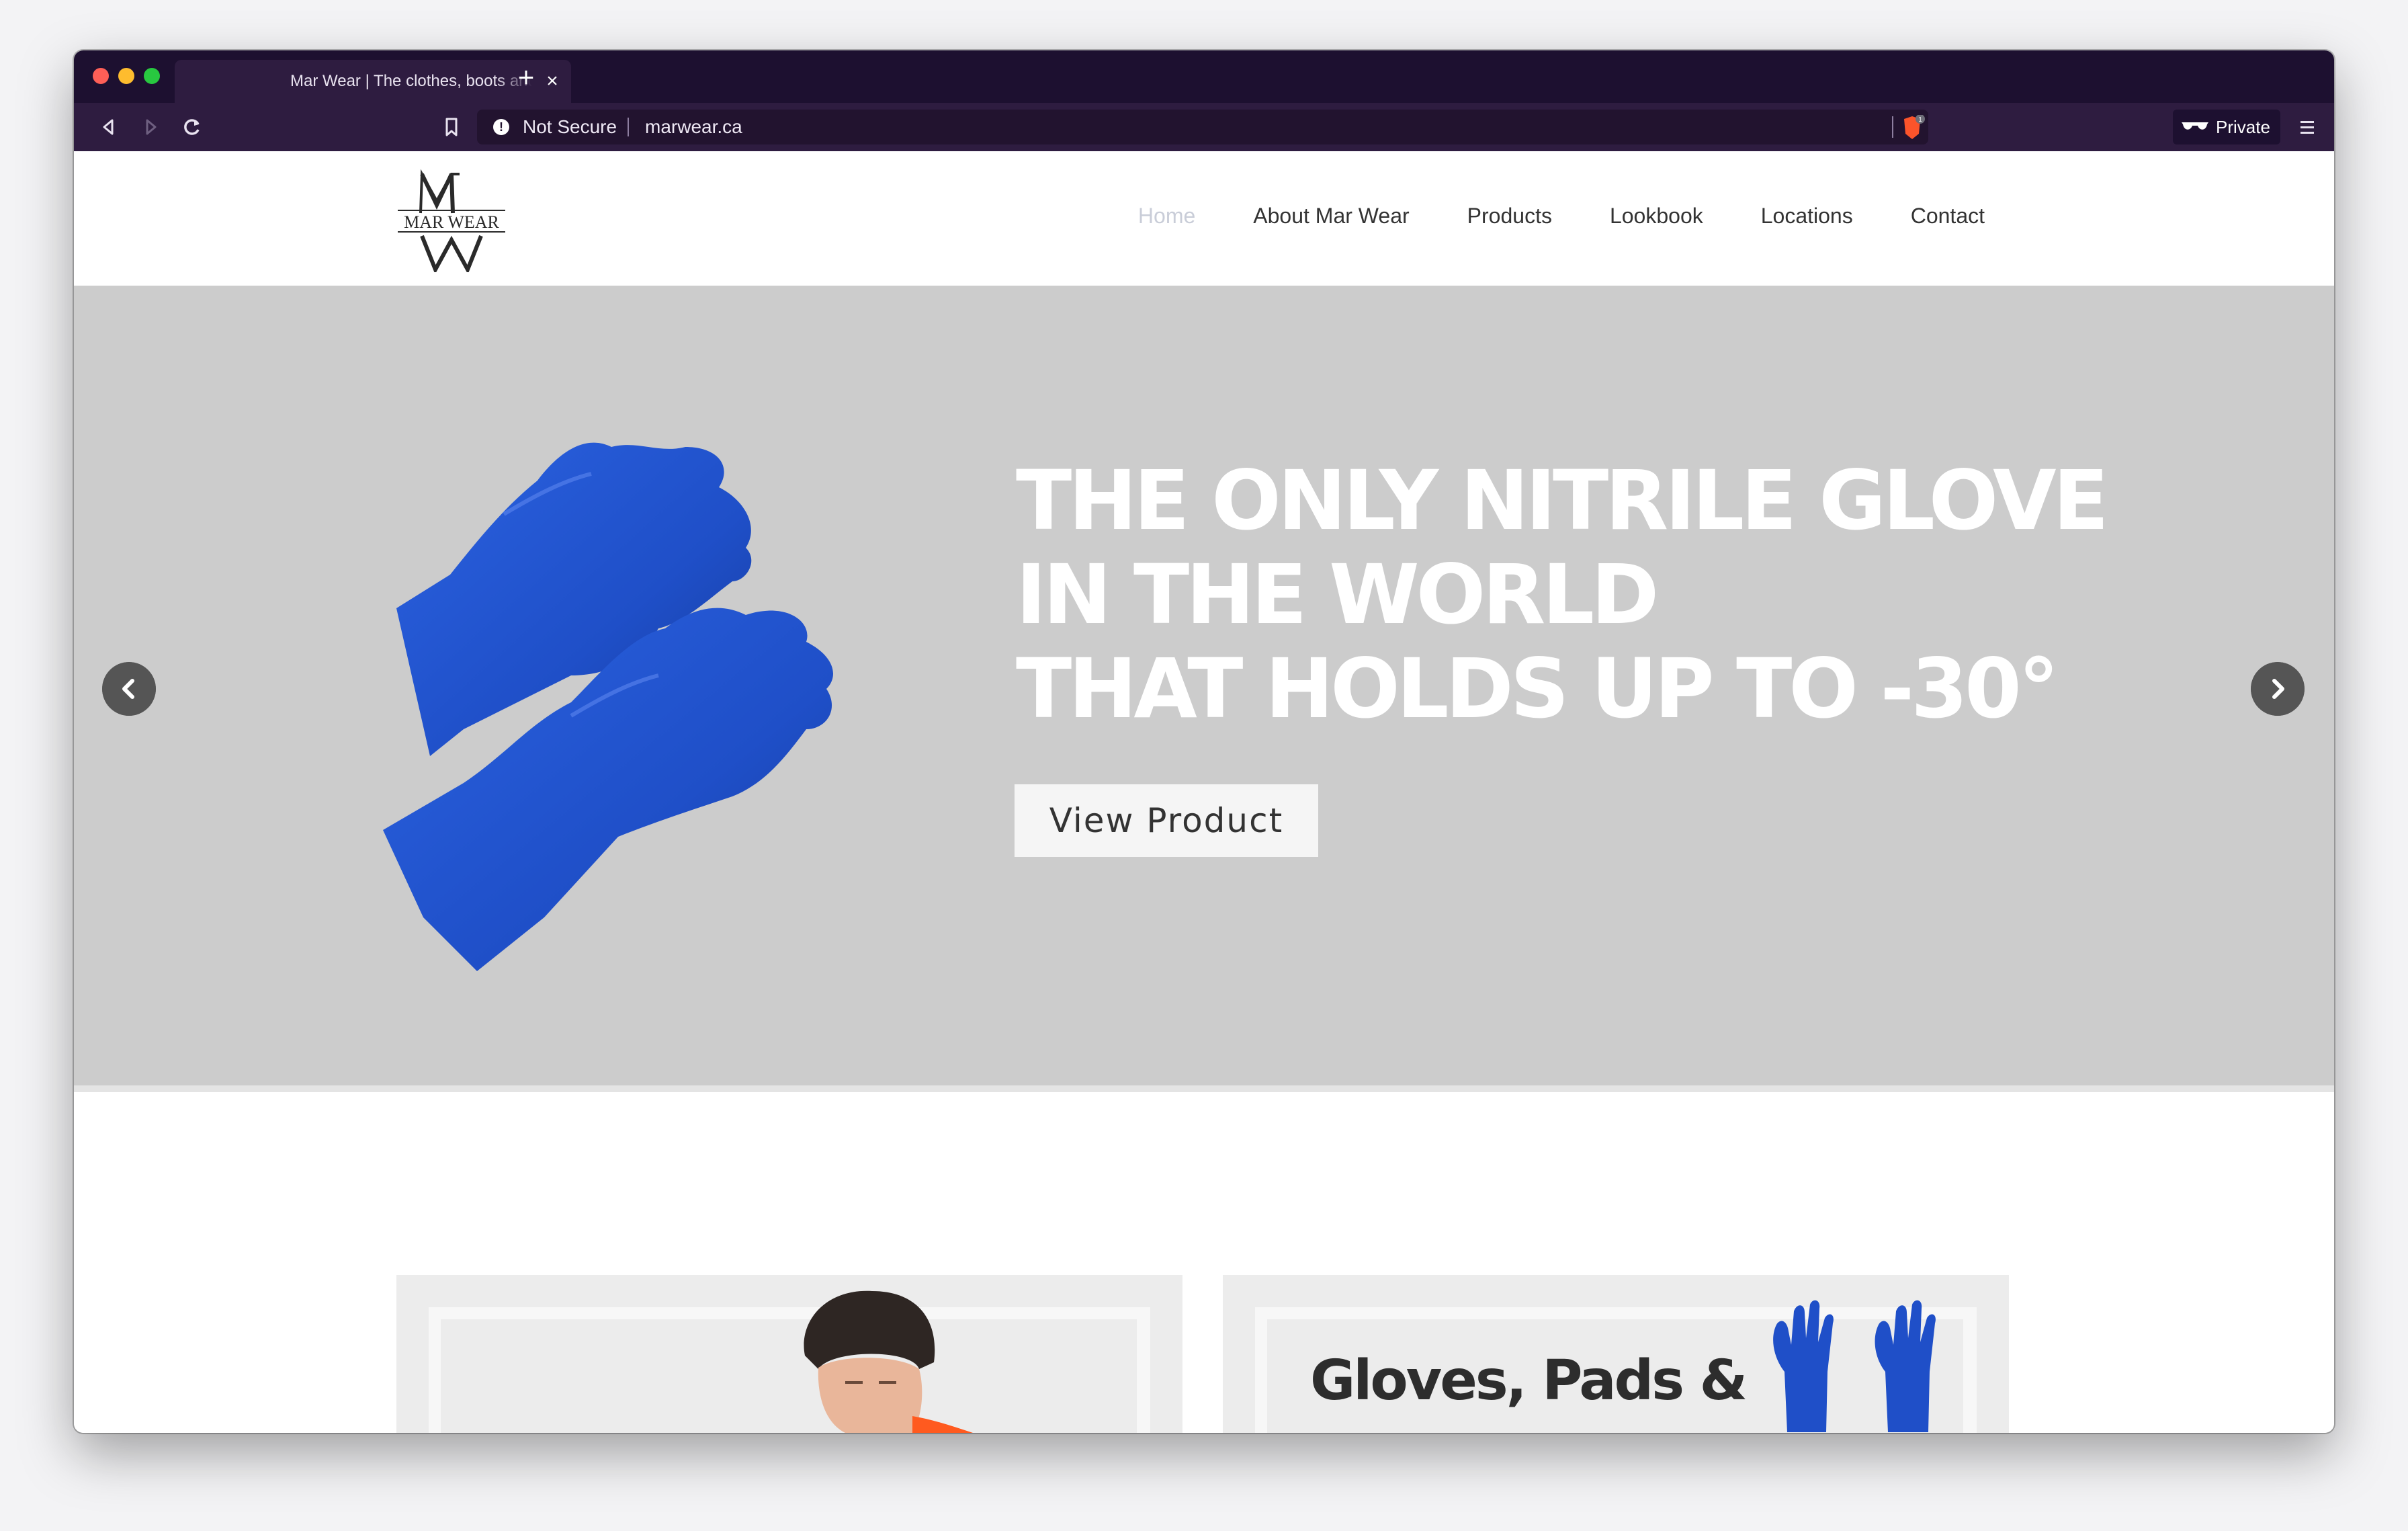  I want to click on back-icon, so click(109, 127).